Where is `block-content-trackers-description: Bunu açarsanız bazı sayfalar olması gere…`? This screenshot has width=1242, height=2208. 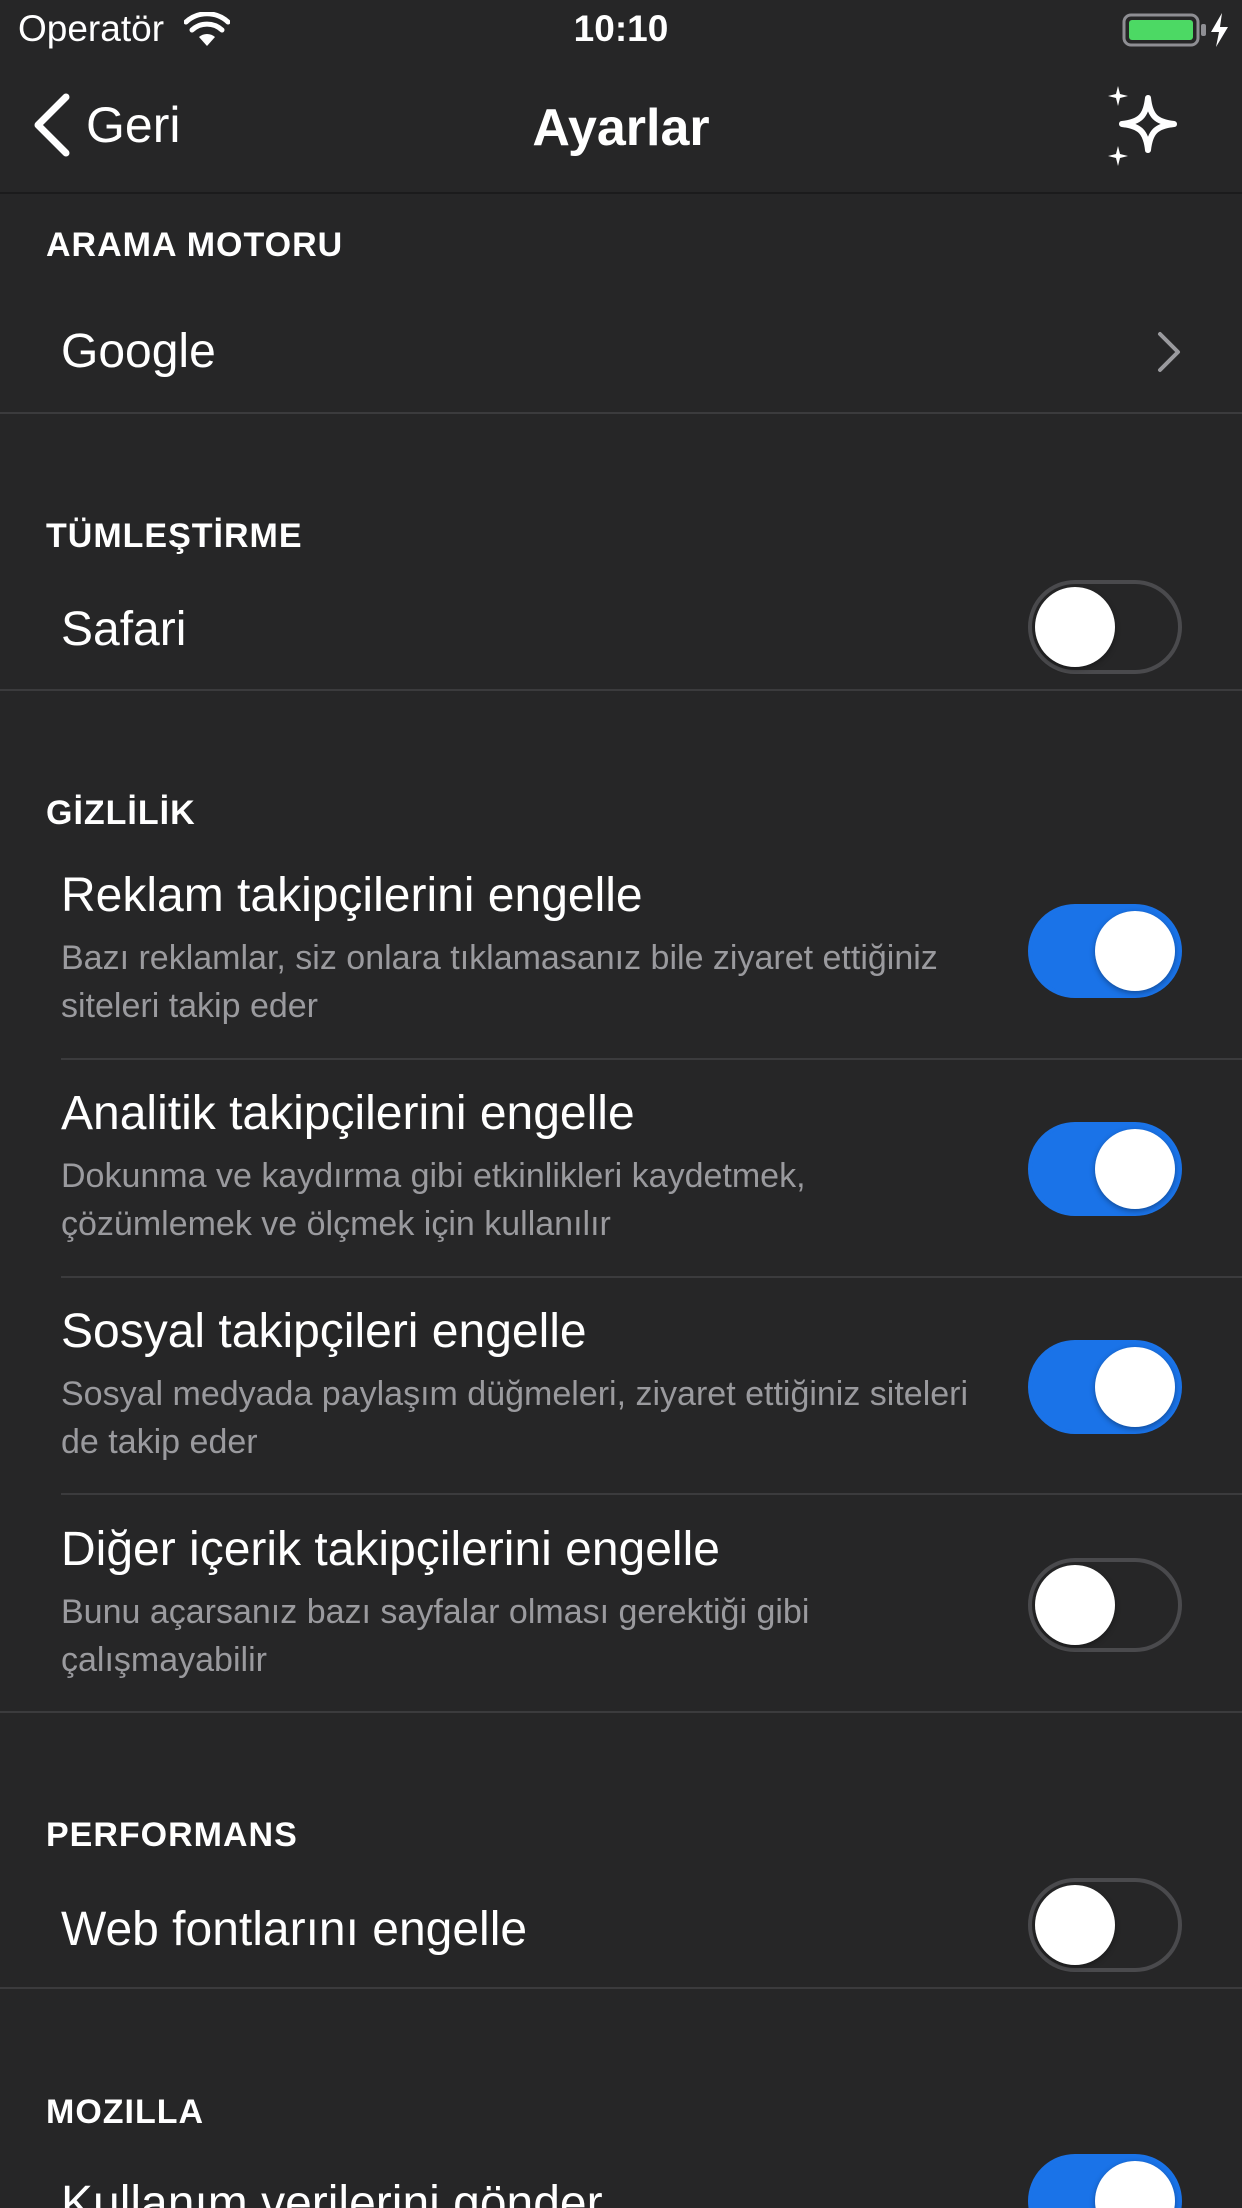 block-content-trackers-description: Bunu açarsanız bazı sayfalar olması gere… is located at coordinates (435, 1636).